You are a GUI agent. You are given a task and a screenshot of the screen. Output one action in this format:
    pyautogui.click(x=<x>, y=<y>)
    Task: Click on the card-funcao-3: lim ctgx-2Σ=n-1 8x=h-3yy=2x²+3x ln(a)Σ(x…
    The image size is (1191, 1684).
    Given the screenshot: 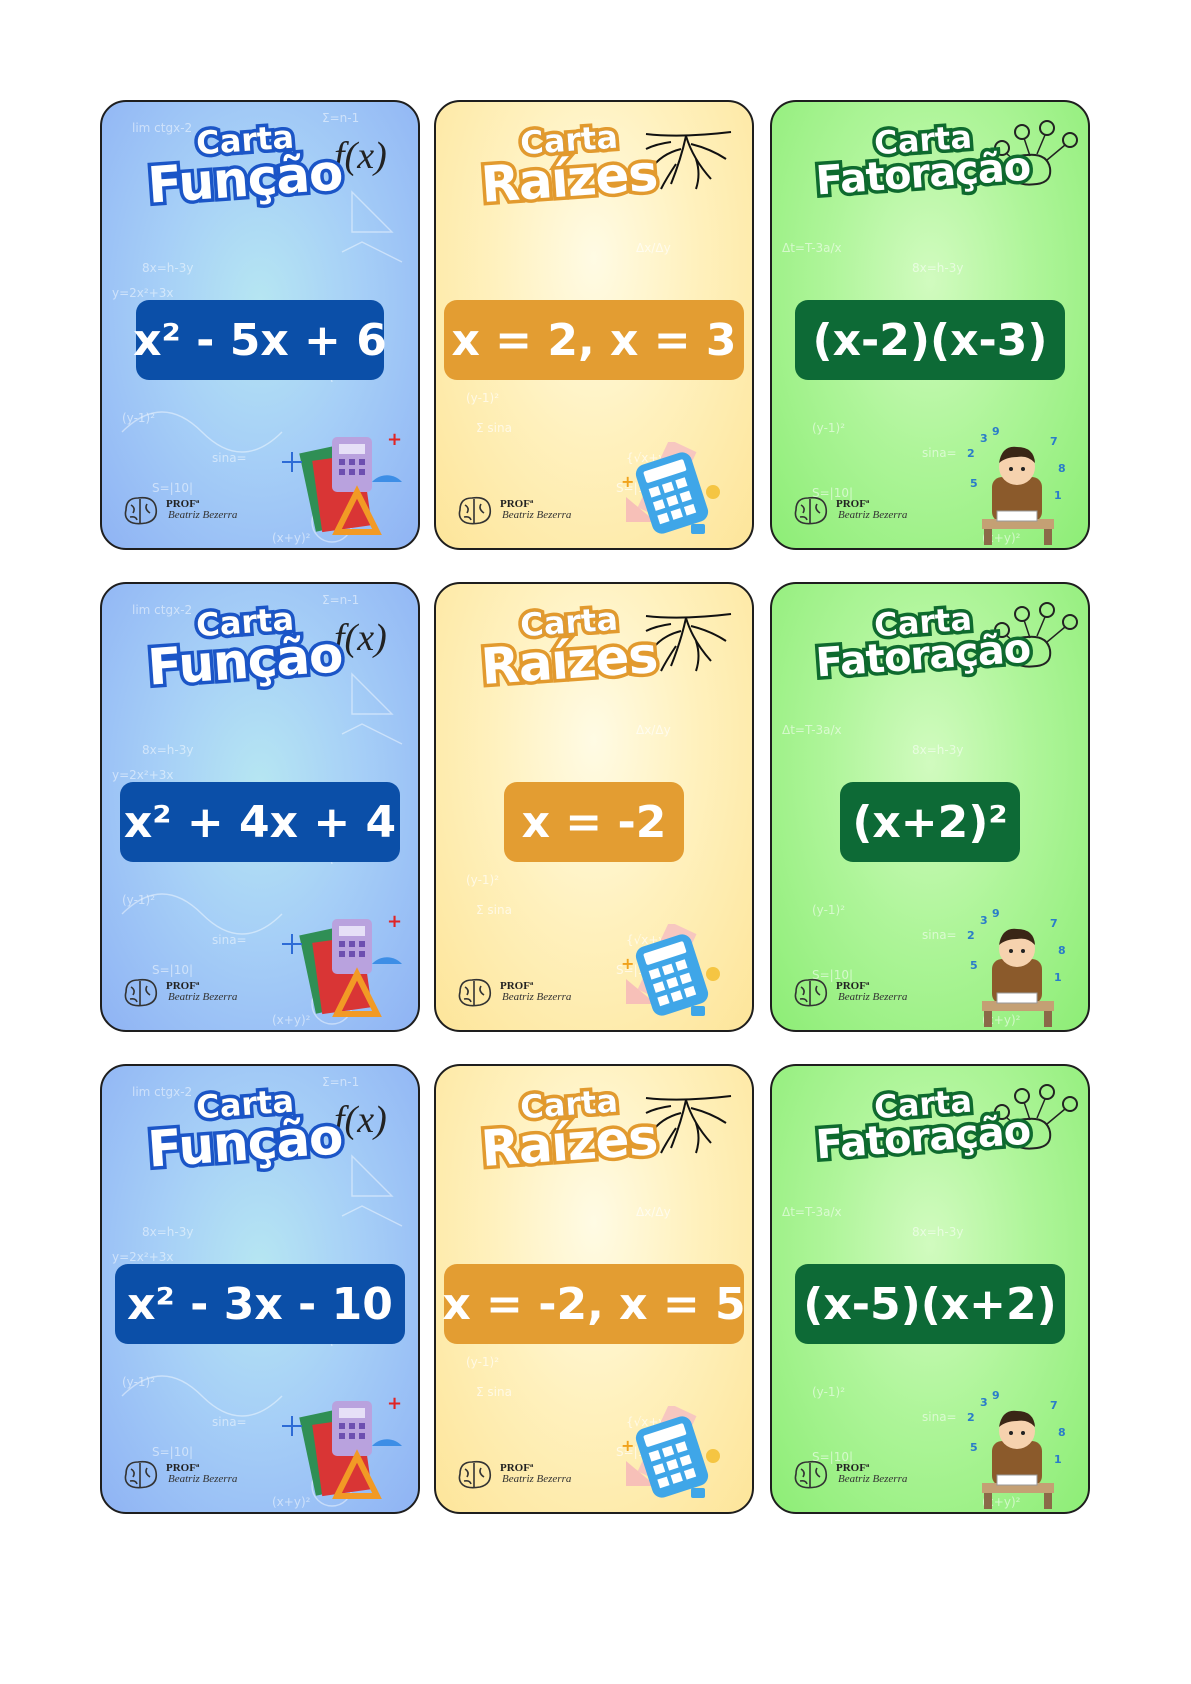 What is the action you would take?
    pyautogui.click(x=260, y=1289)
    